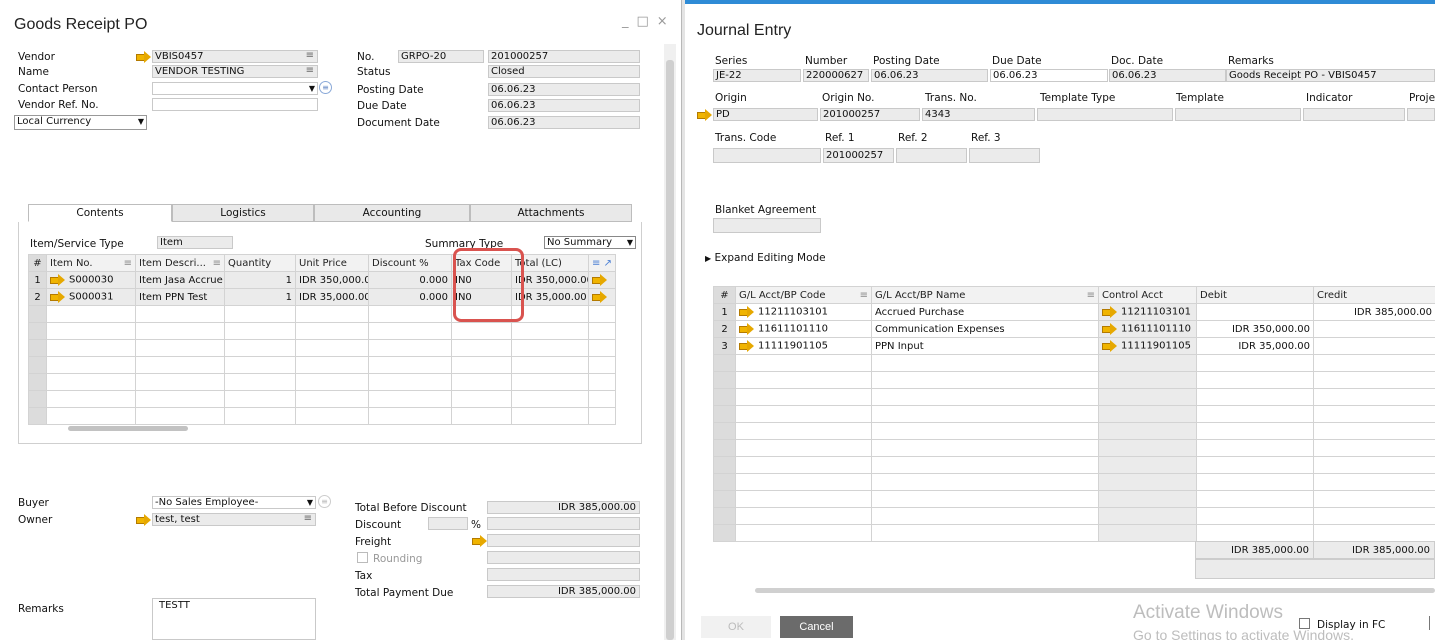 This screenshot has height=640, width=1435. I want to click on tab-attachments: Attachments, so click(551, 213).